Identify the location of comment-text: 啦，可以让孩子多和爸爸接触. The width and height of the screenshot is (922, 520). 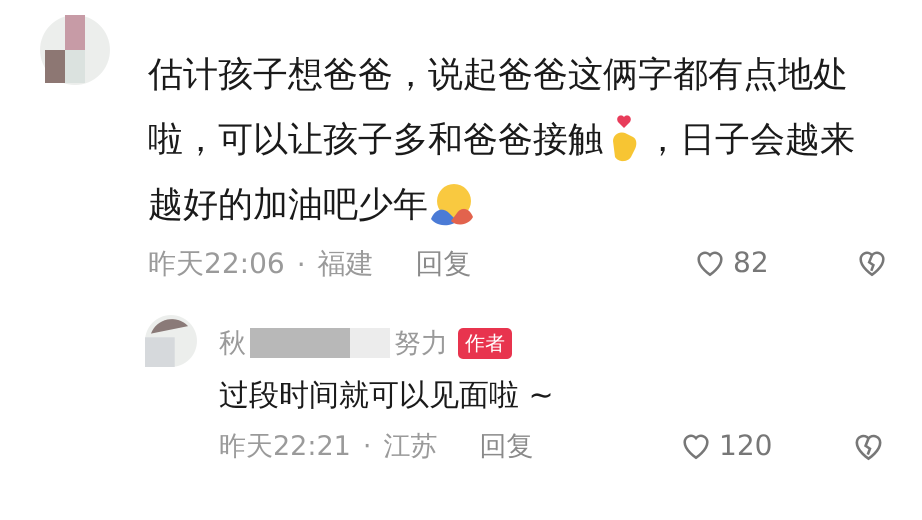
(375, 140).